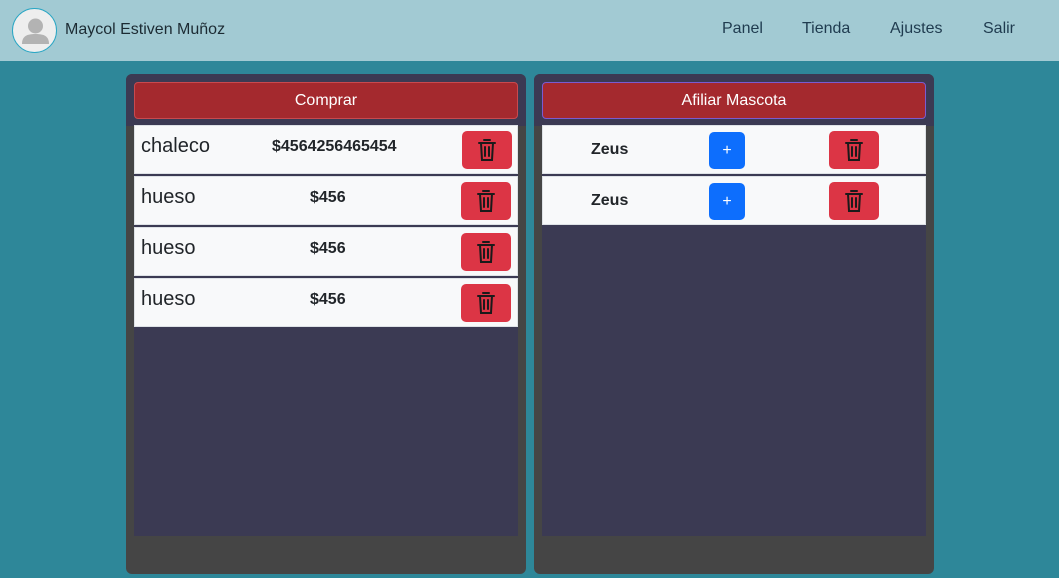  Describe the element at coordinates (734, 100) in the screenshot. I see `adopt-pet-button: Afiliar Mascota` at that location.